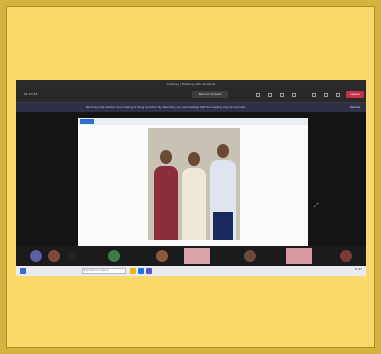 The width and height of the screenshot is (381, 354). Describe the element at coordinates (338, 95) in the screenshot. I see `share-icon` at that location.